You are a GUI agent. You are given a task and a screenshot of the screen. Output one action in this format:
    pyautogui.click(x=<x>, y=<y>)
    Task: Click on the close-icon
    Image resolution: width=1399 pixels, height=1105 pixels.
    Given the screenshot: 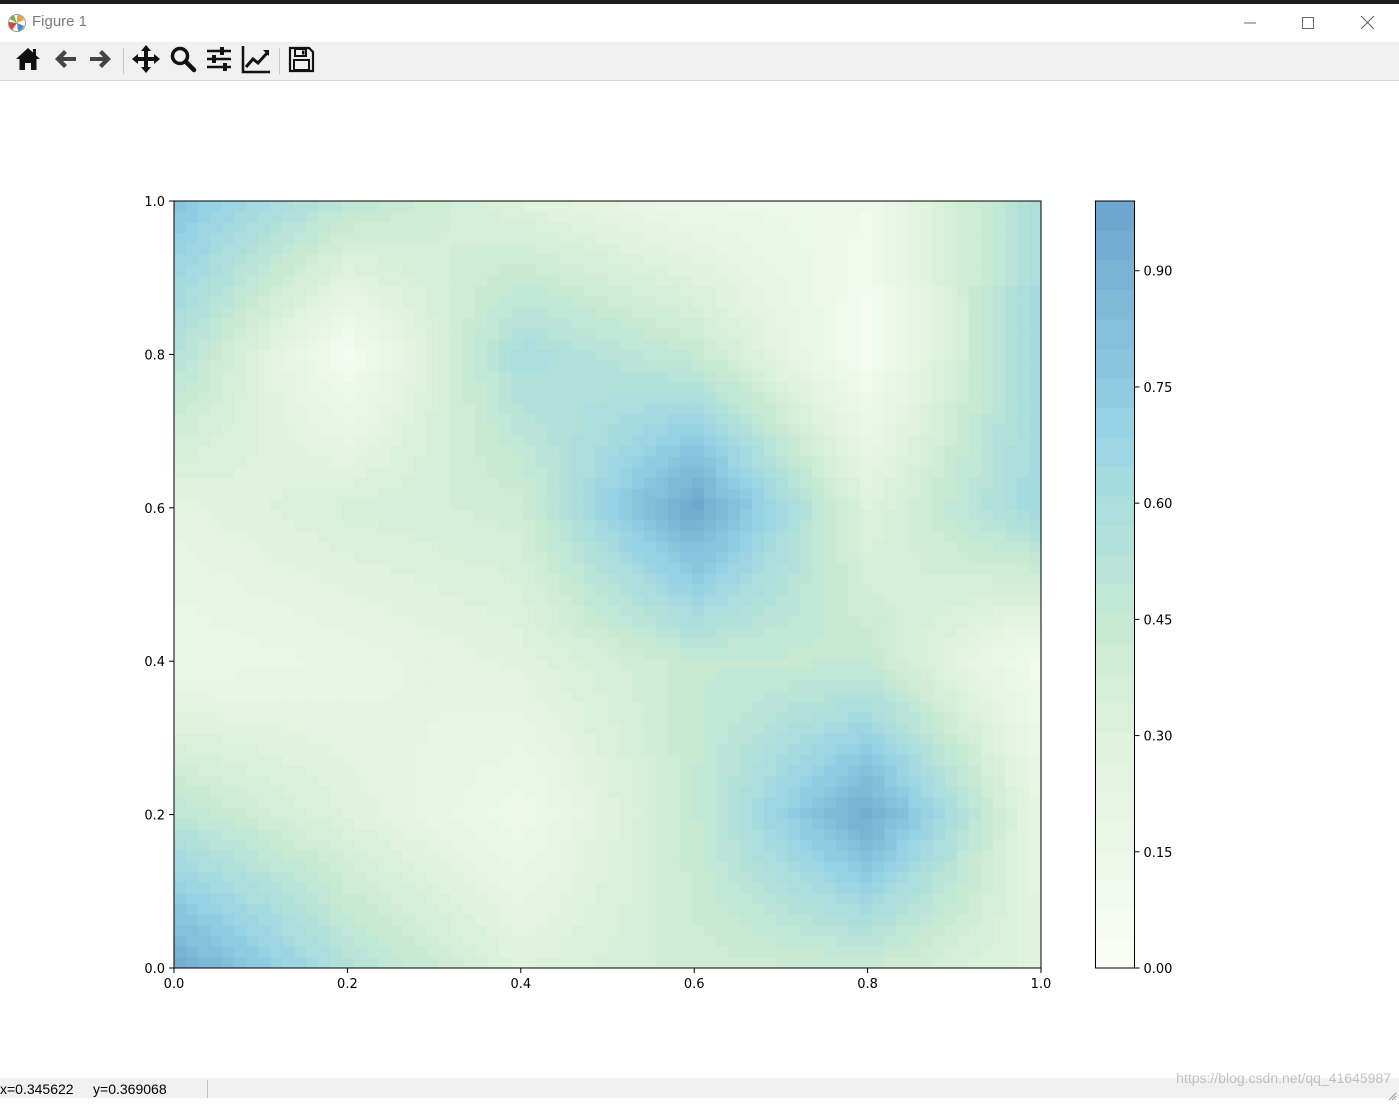 What is the action you would take?
    pyautogui.click(x=1367, y=23)
    